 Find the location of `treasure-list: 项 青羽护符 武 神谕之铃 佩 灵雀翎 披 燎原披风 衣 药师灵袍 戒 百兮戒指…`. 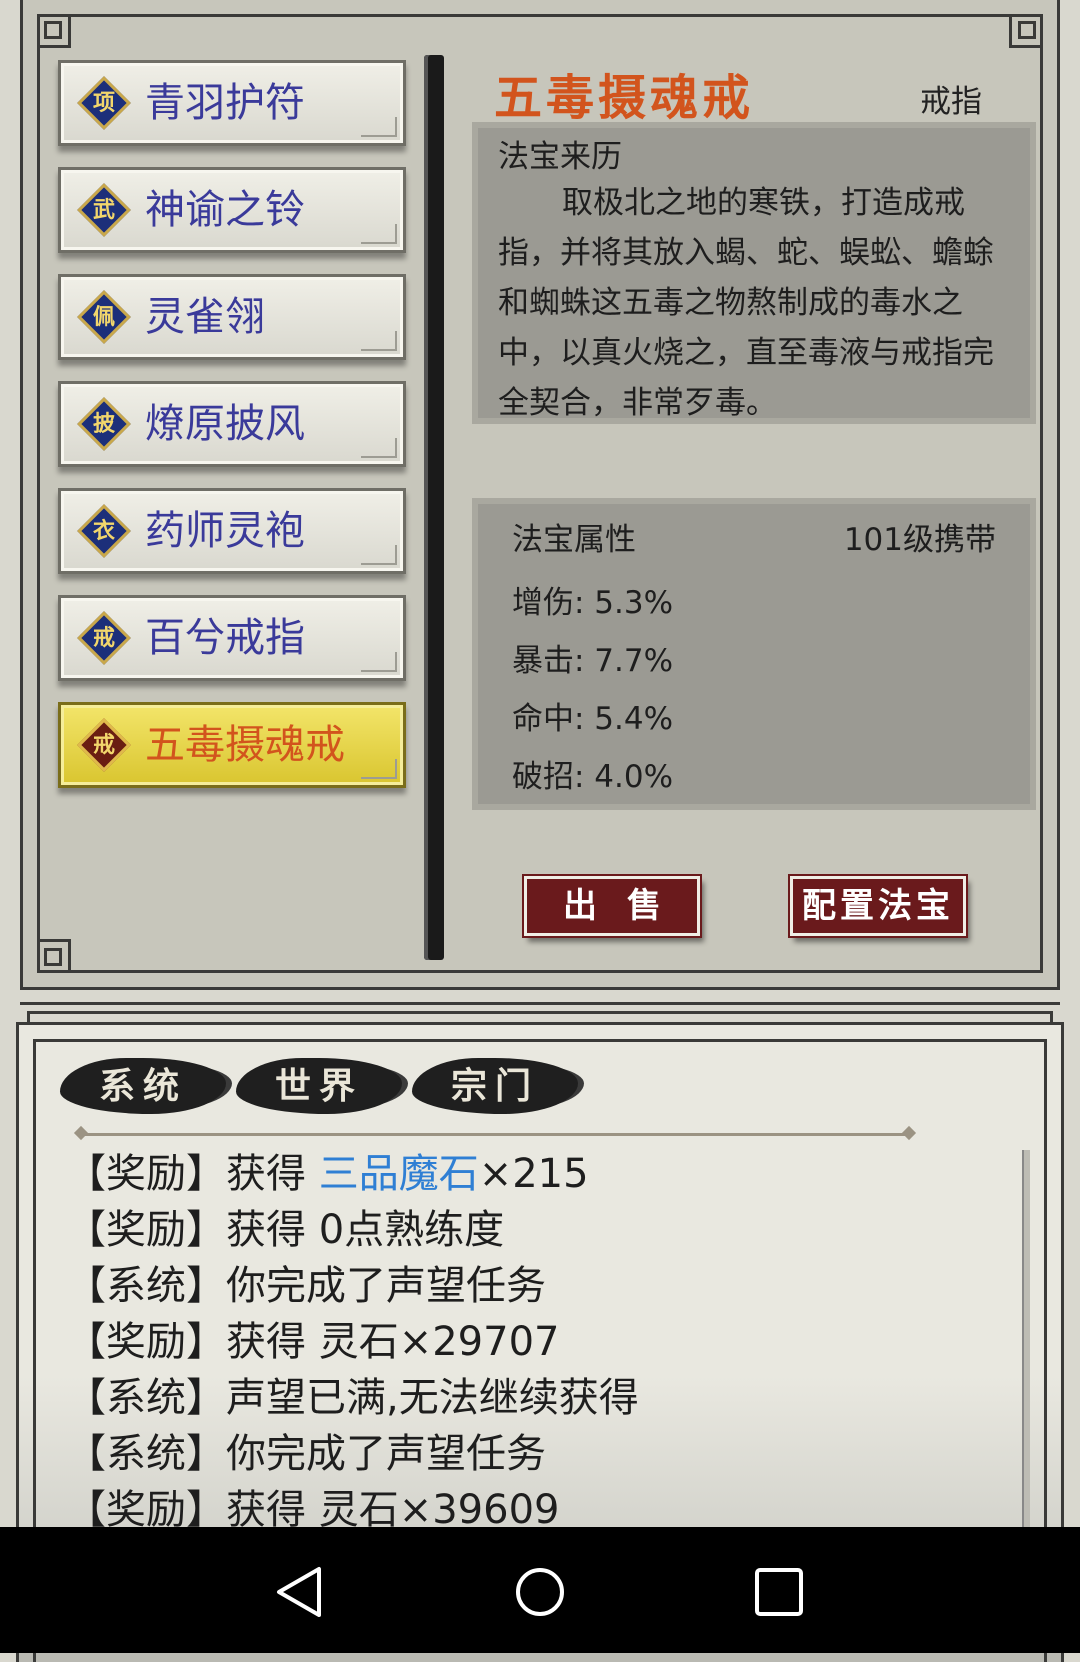

treasure-list: 项 青羽护符 武 神谕之铃 佩 灵雀翎 披 燎原披风 衣 药师灵袍 戒 百兮戒指… is located at coordinates (232, 434).